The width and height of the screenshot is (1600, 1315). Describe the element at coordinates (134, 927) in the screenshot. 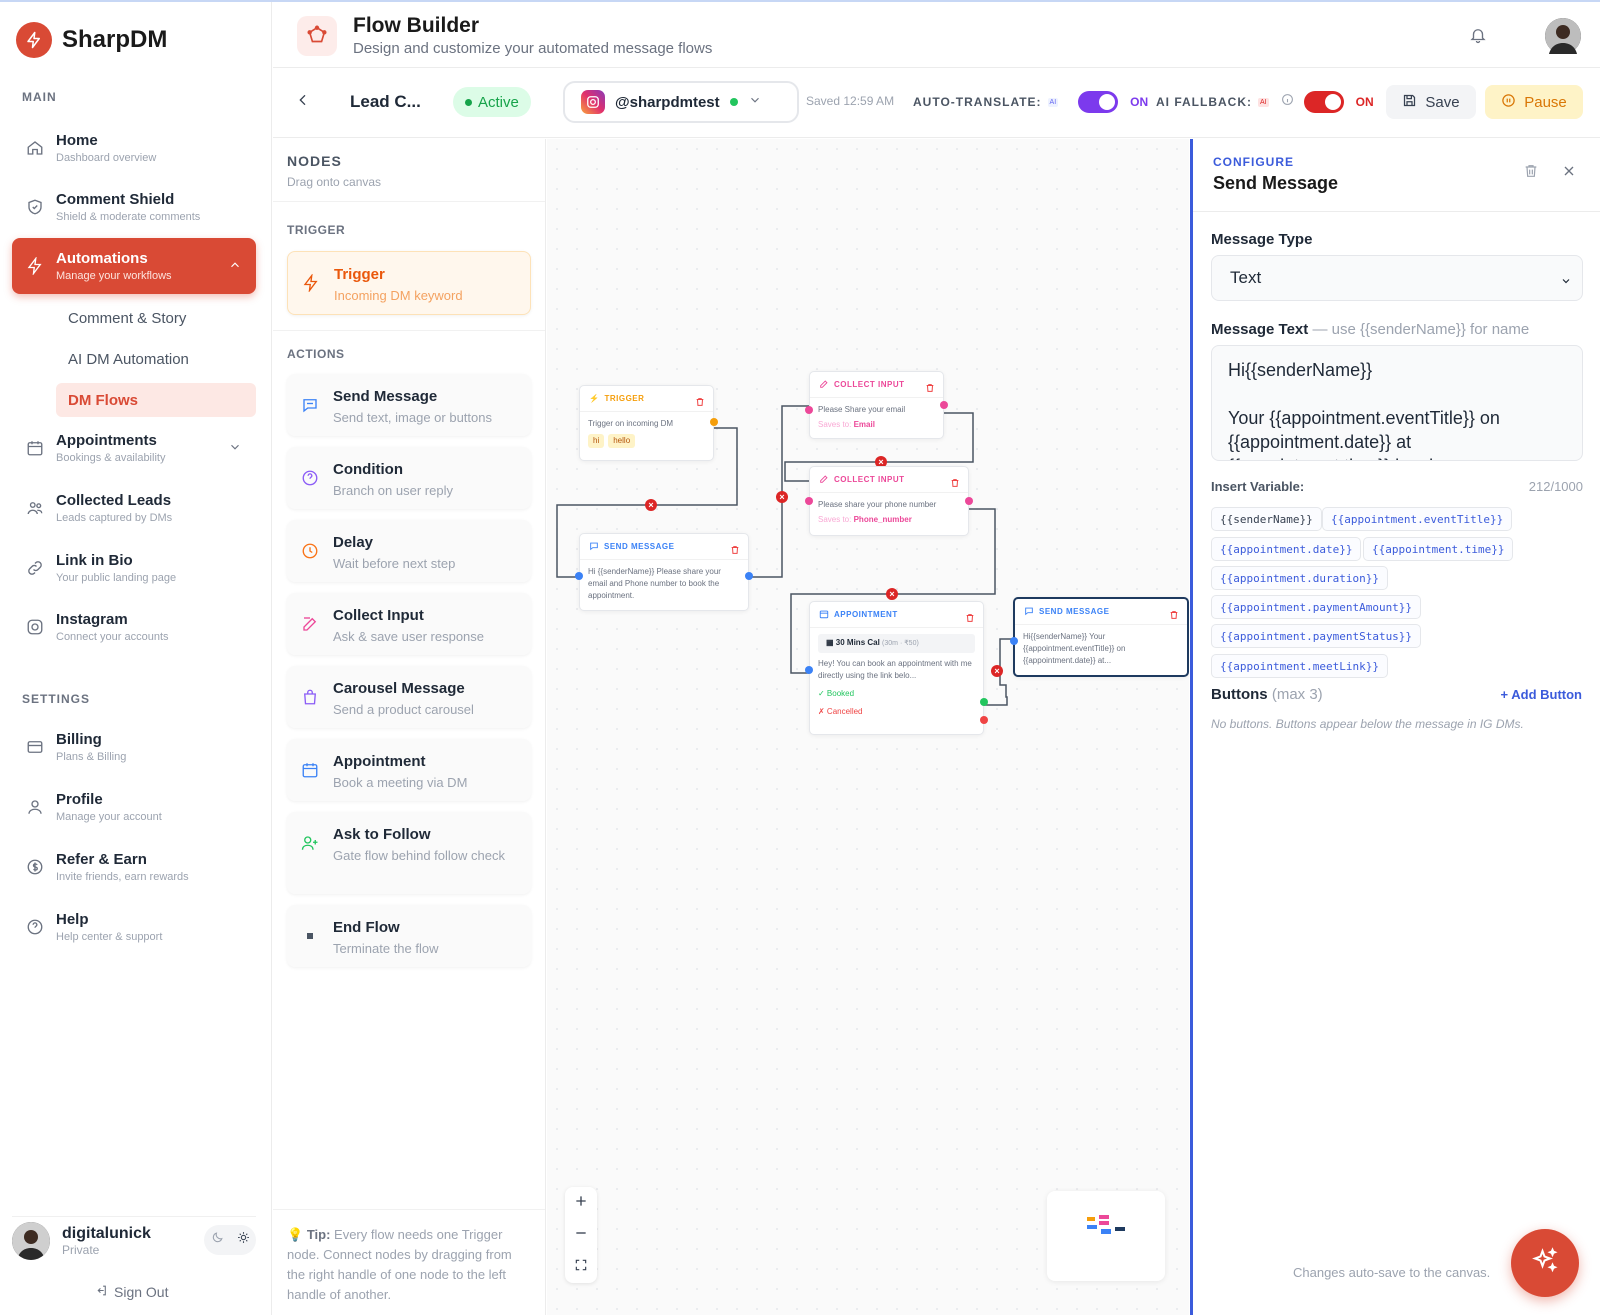

I see `sidebar-item-help: Help Help center & support` at that location.